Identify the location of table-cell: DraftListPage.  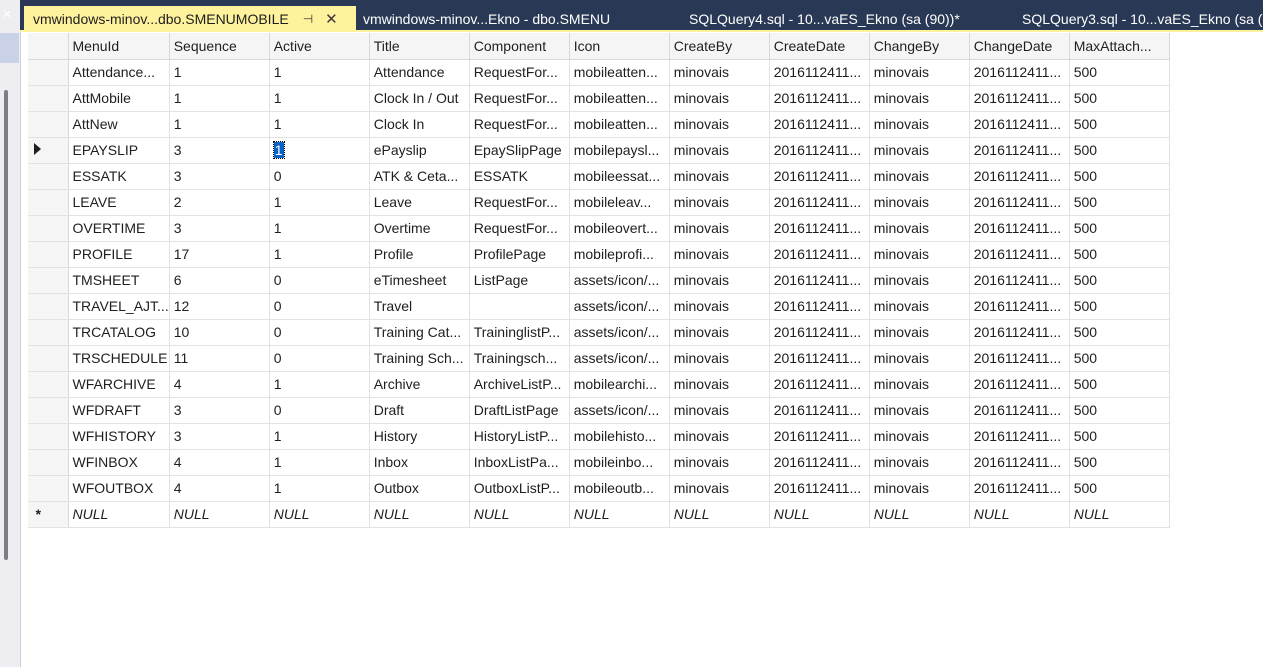
(519, 410).